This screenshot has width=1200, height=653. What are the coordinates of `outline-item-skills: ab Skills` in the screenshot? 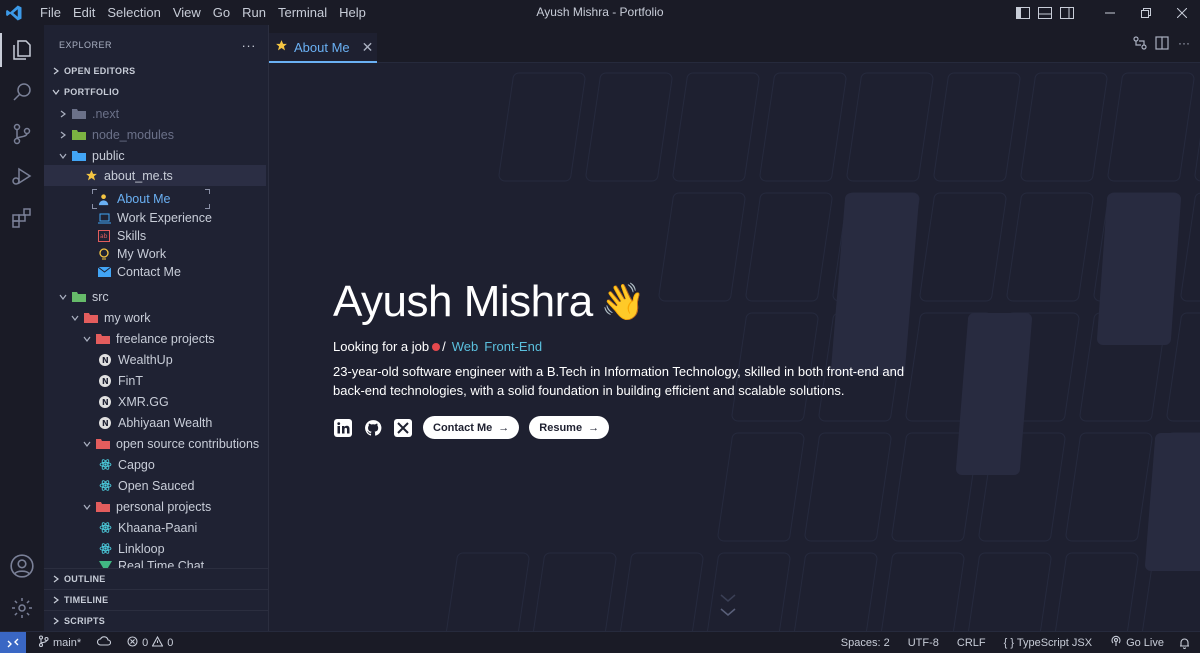 It's located at (155, 236).